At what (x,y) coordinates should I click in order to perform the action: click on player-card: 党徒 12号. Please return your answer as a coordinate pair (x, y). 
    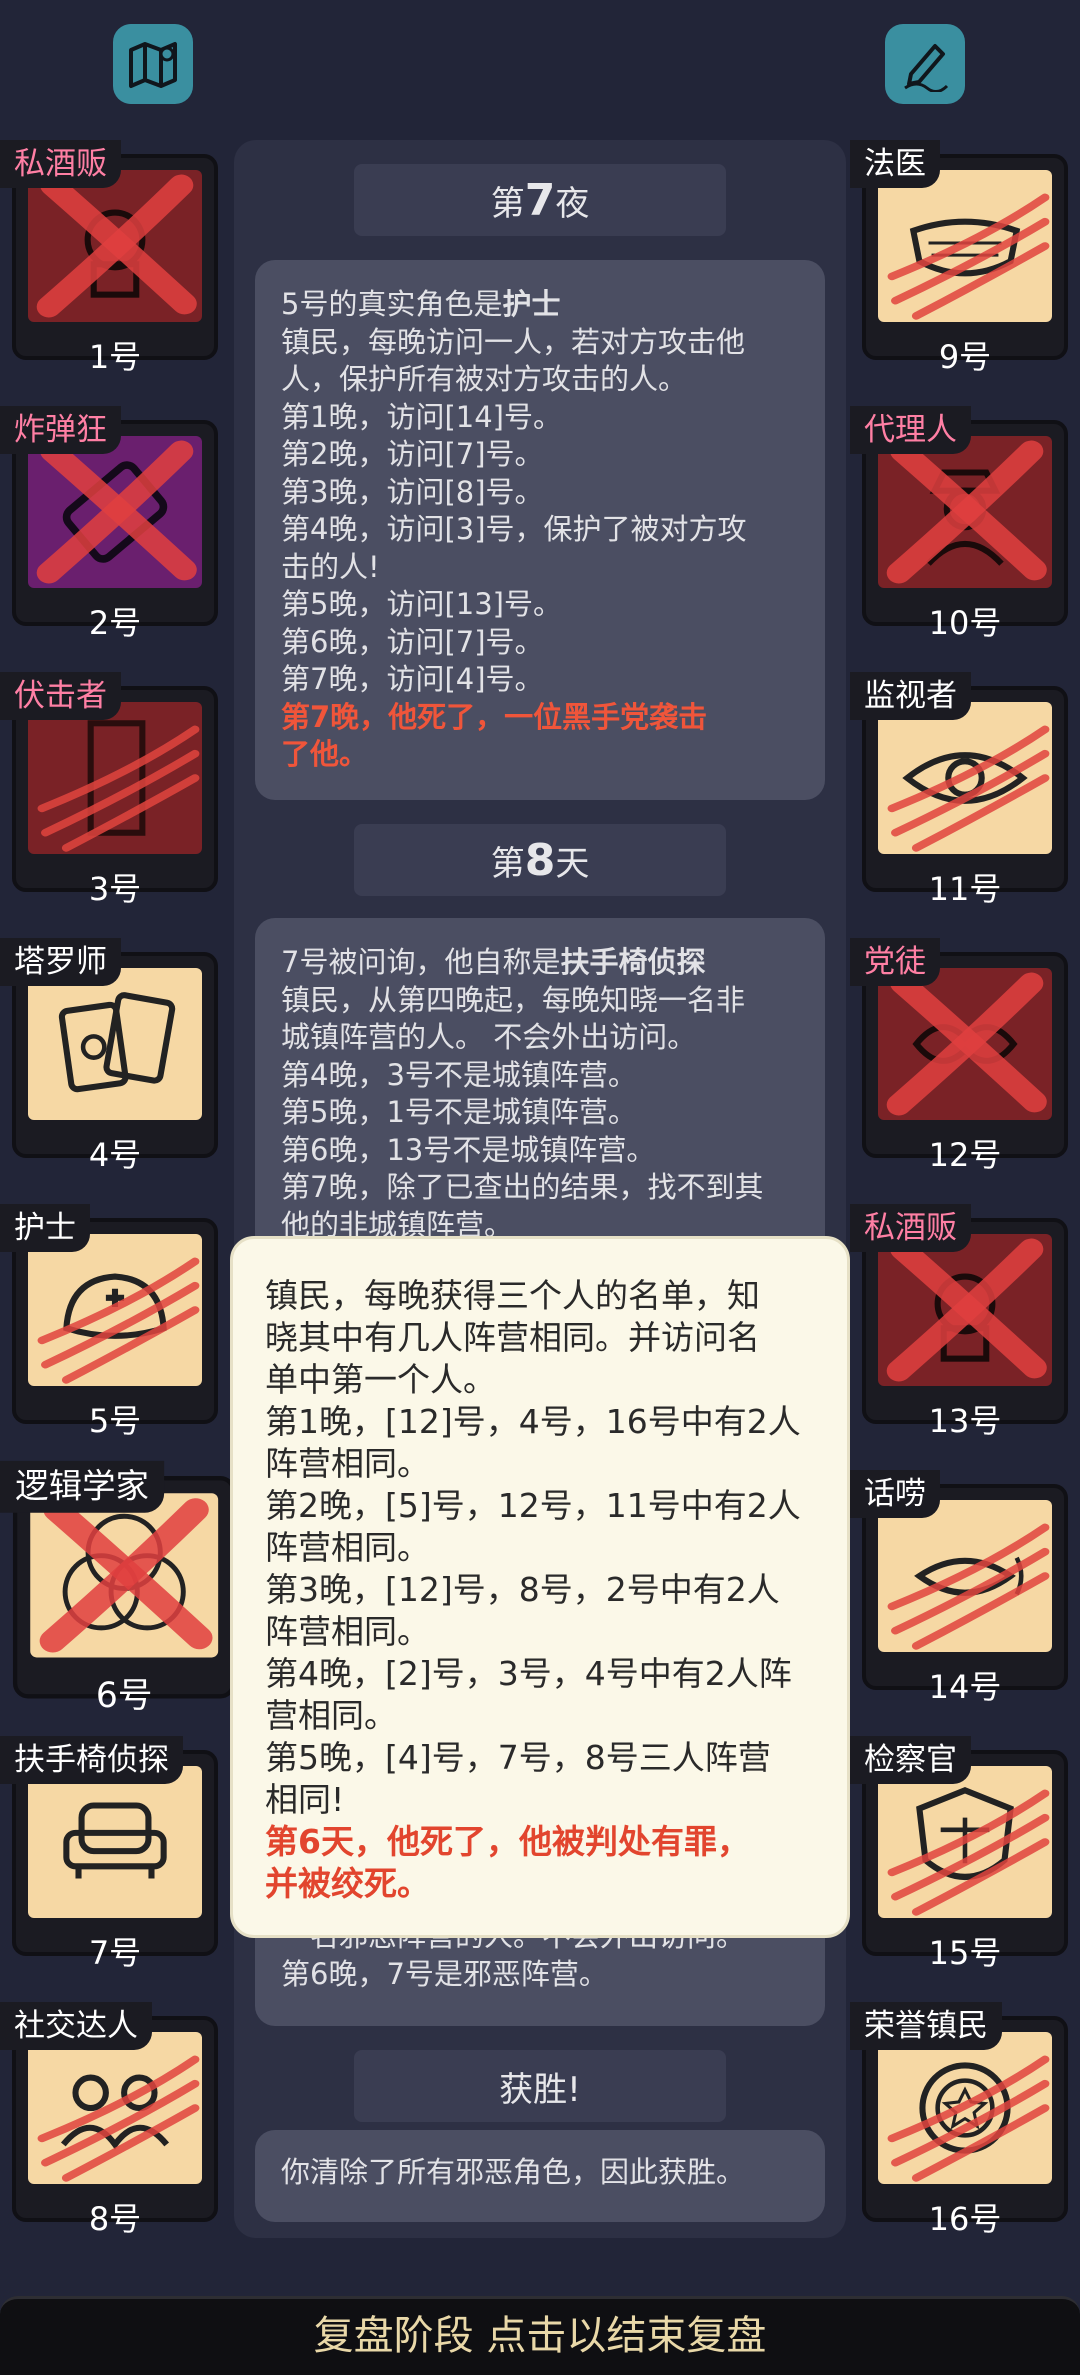
    Looking at the image, I should click on (959, 1056).